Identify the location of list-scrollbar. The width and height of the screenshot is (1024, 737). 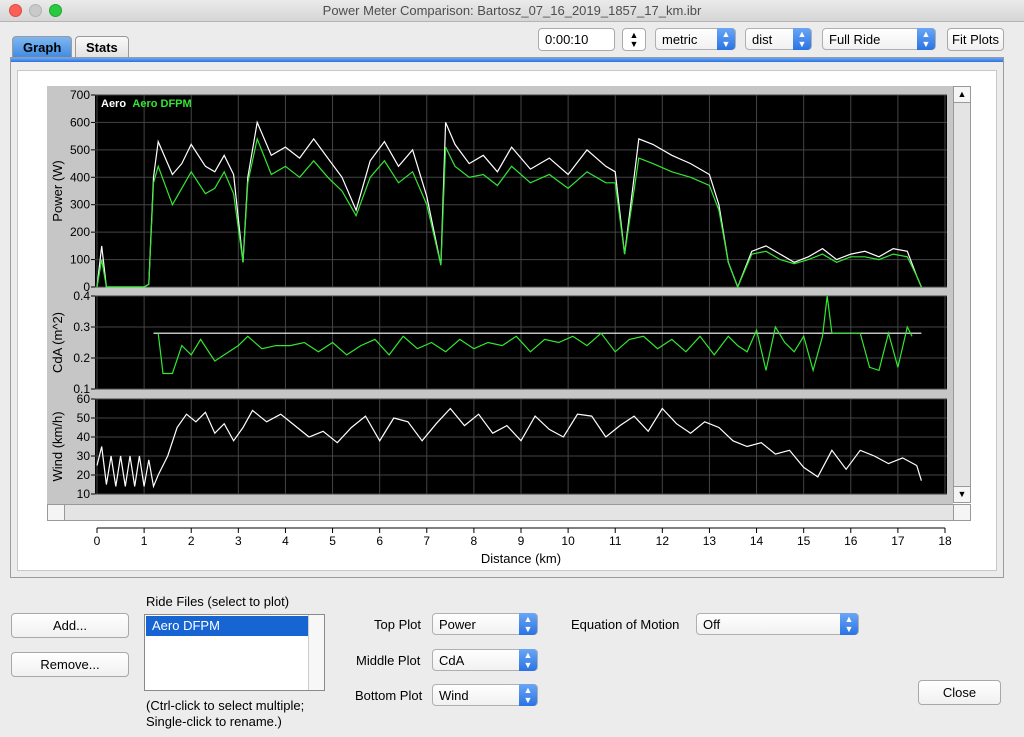
(316, 652).